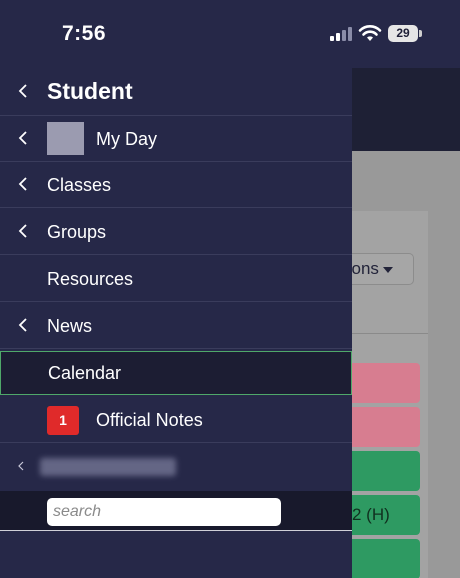  I want to click on redacted-name, so click(108, 467).